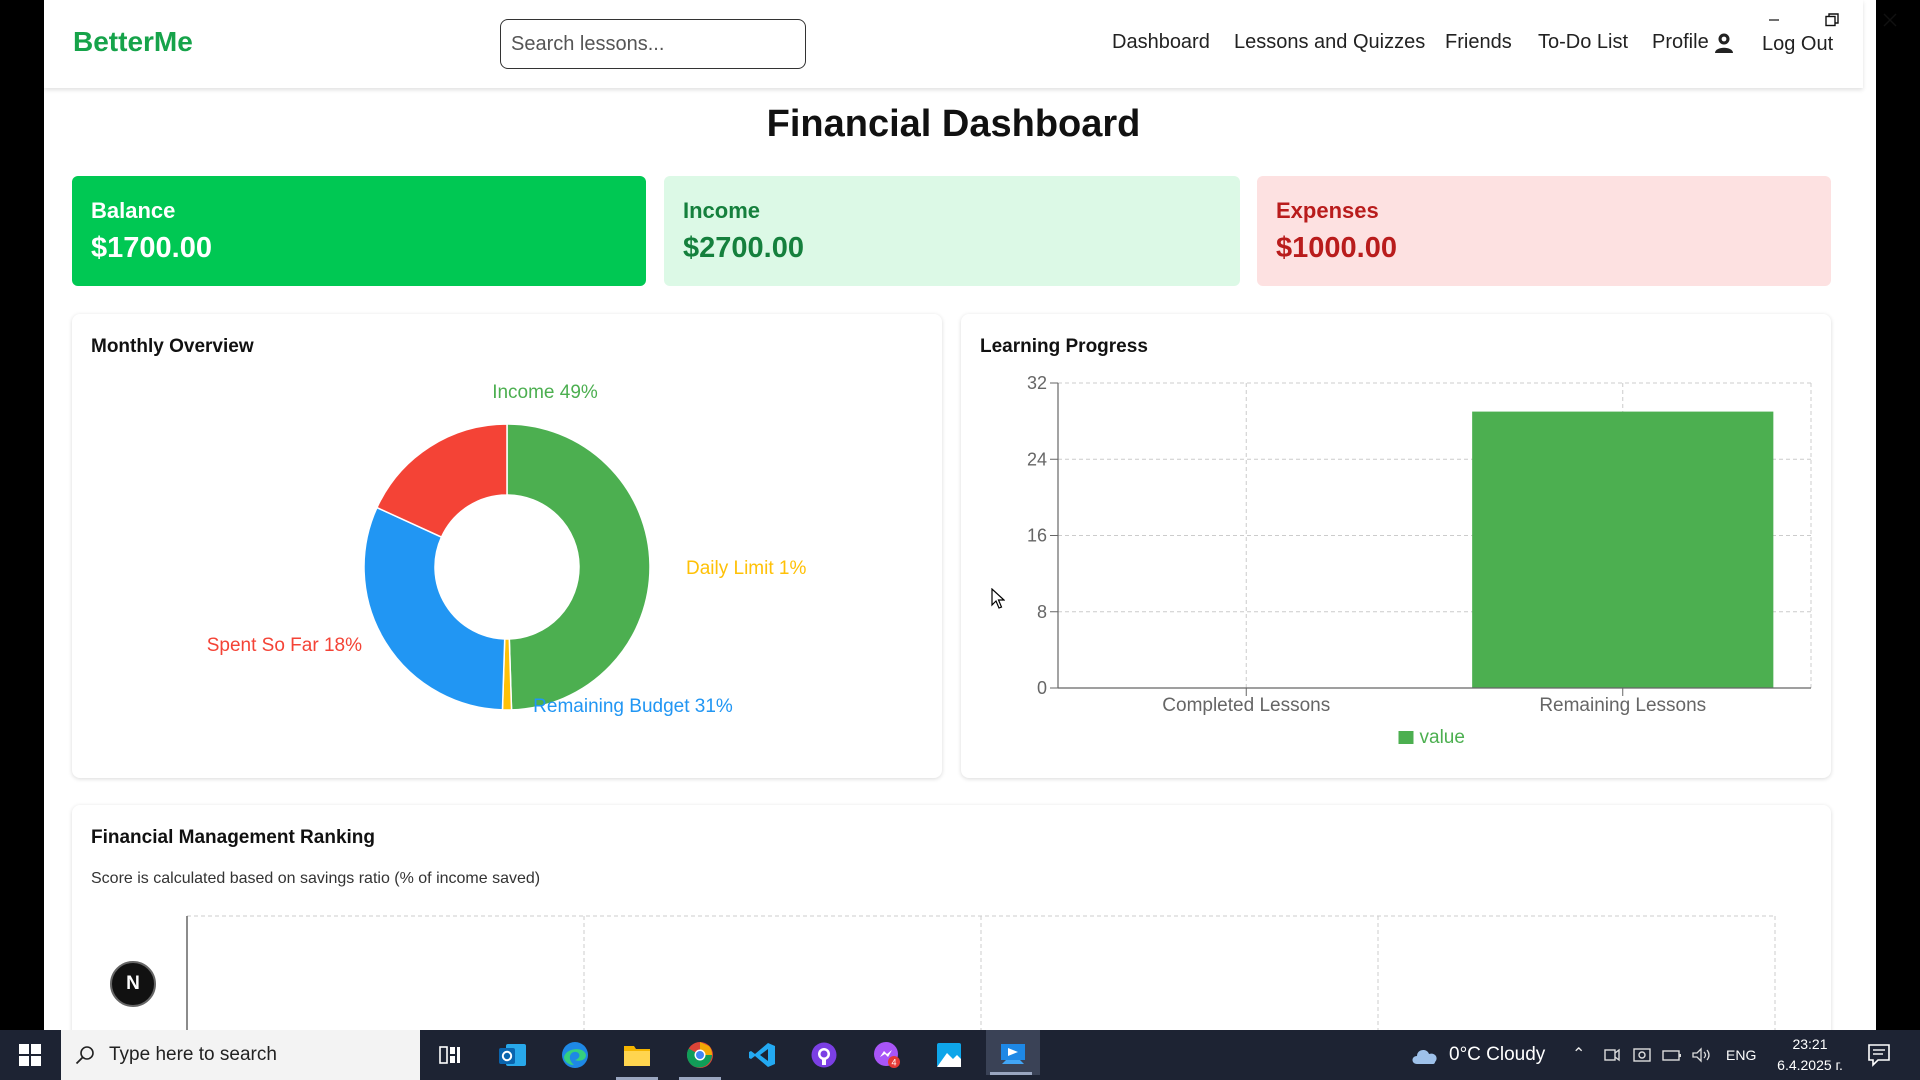 The width and height of the screenshot is (1920, 1080). I want to click on donut-slice-label: Spent So Far 18%, so click(284, 645).